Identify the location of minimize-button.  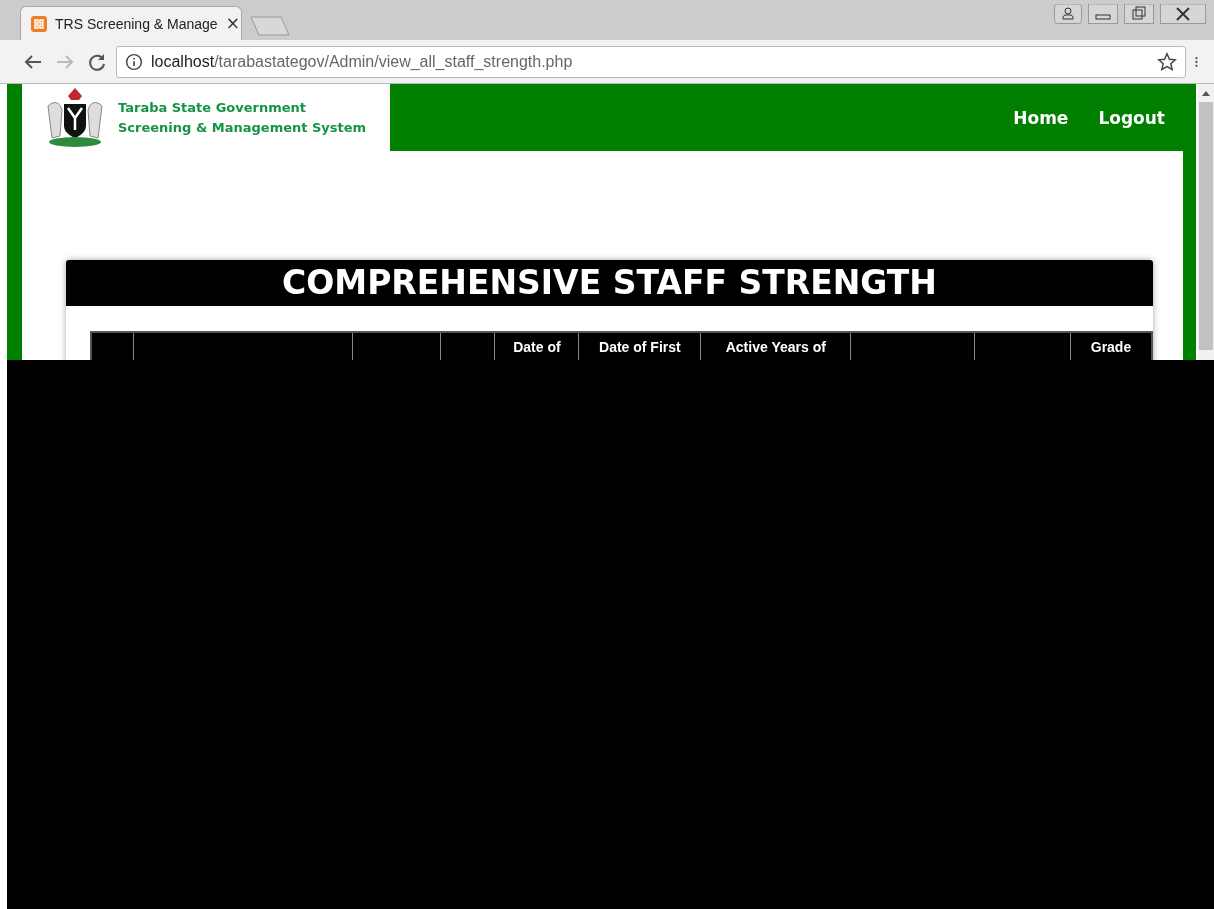
(1103, 14).